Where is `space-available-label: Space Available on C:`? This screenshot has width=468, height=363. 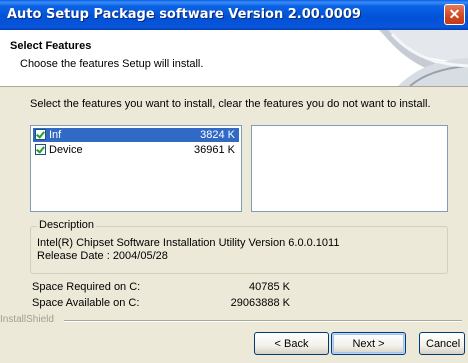 space-available-label: Space Available on C: is located at coordinates (86, 303).